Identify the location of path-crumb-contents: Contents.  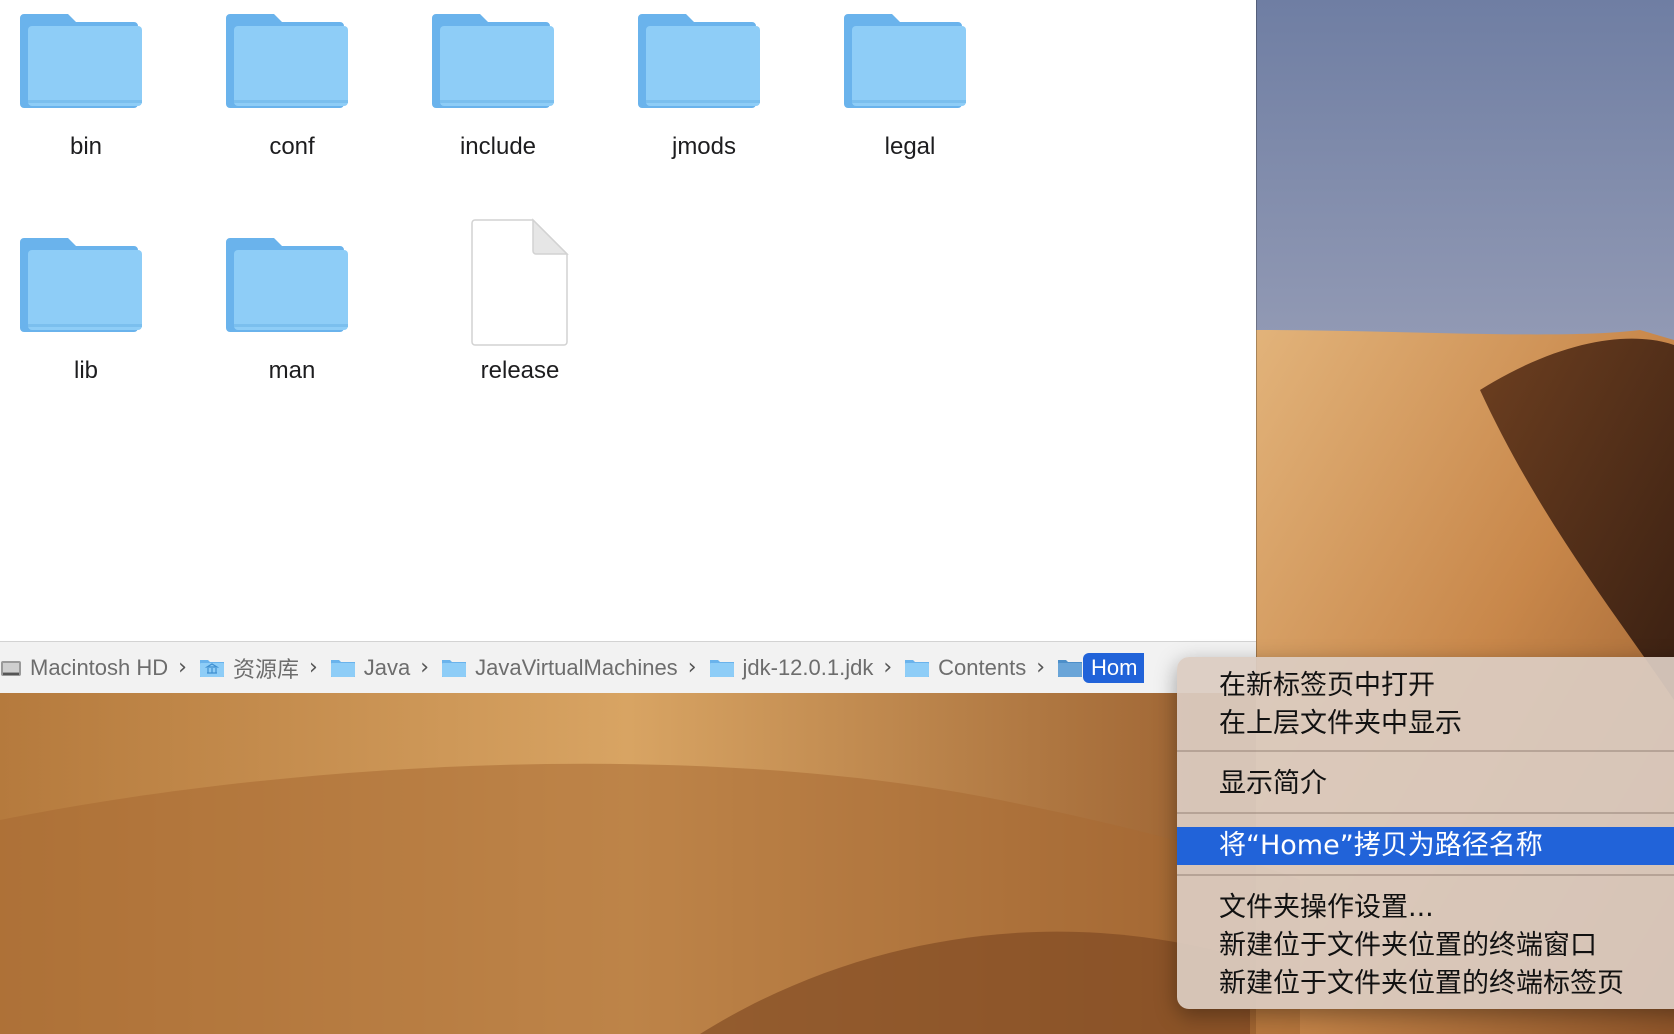
(965, 668).